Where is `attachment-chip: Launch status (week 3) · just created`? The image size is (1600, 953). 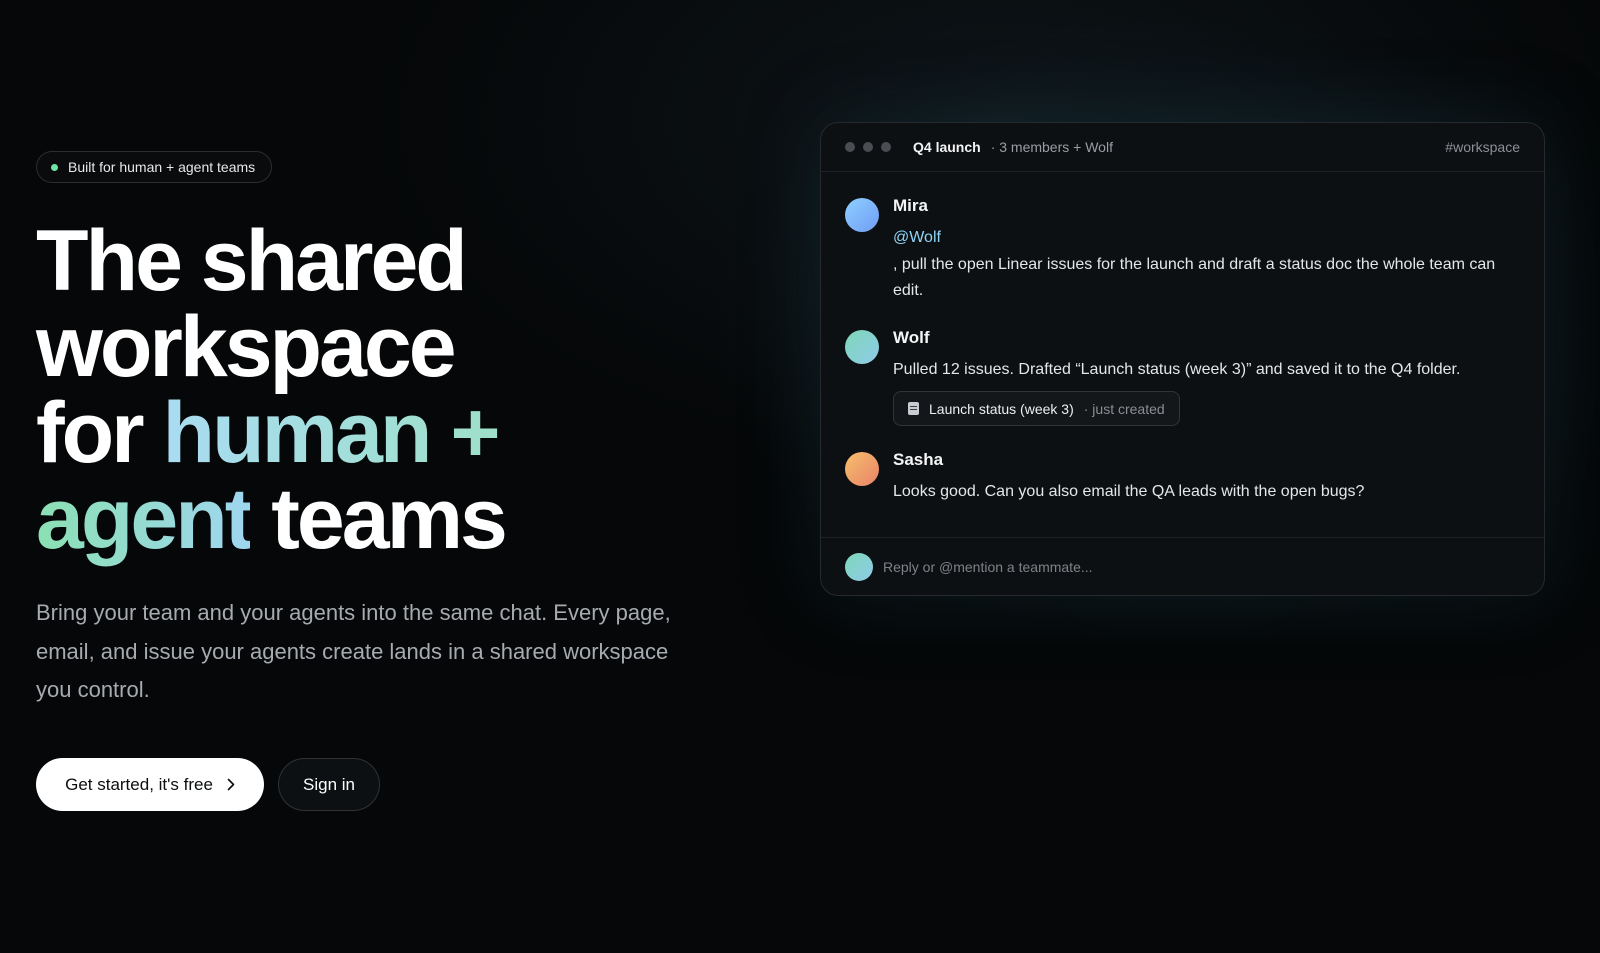
attachment-chip: Launch status (week 3) · just created is located at coordinates (1036, 408).